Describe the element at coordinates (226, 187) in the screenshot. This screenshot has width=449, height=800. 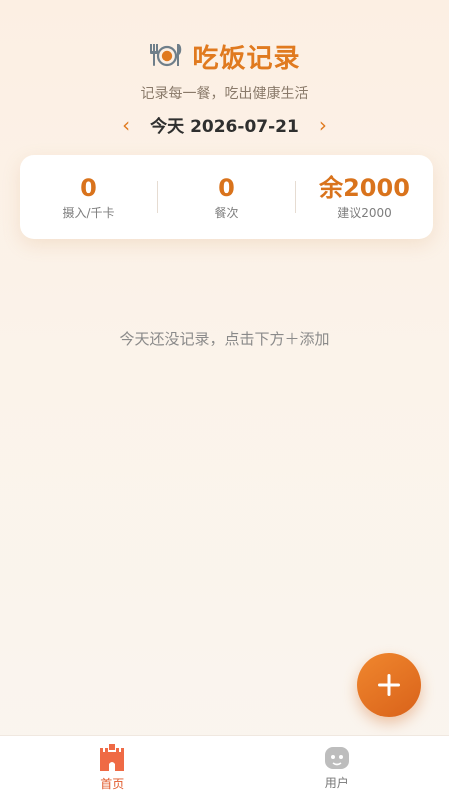
I see `meal-count-value: 0` at that location.